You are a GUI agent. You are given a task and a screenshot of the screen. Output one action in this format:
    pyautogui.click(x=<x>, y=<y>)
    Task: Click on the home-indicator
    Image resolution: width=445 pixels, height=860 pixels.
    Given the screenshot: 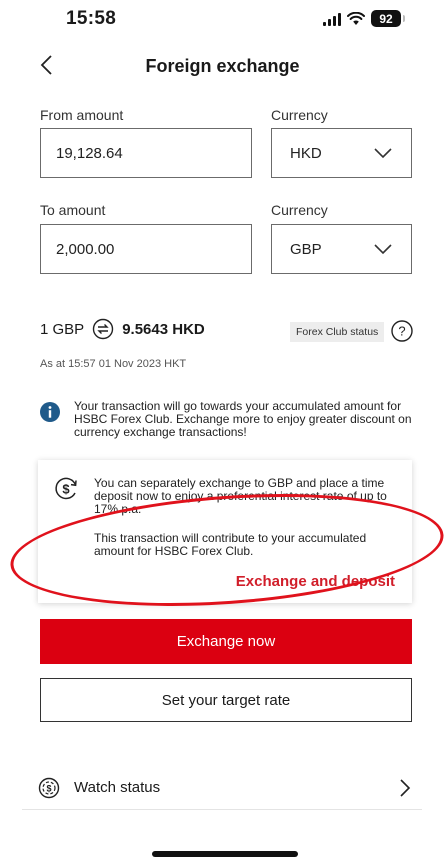 What is the action you would take?
    pyautogui.click(x=225, y=854)
    